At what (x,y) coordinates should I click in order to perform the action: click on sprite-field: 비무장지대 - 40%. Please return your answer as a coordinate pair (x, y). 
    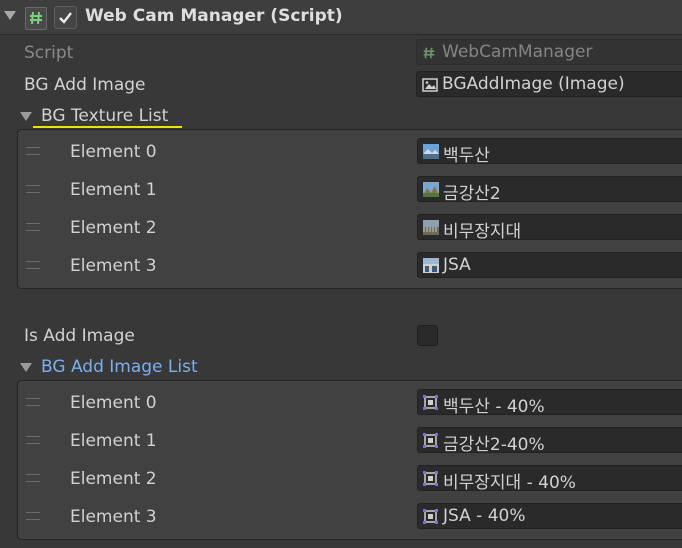
    Looking at the image, I should click on (549, 479).